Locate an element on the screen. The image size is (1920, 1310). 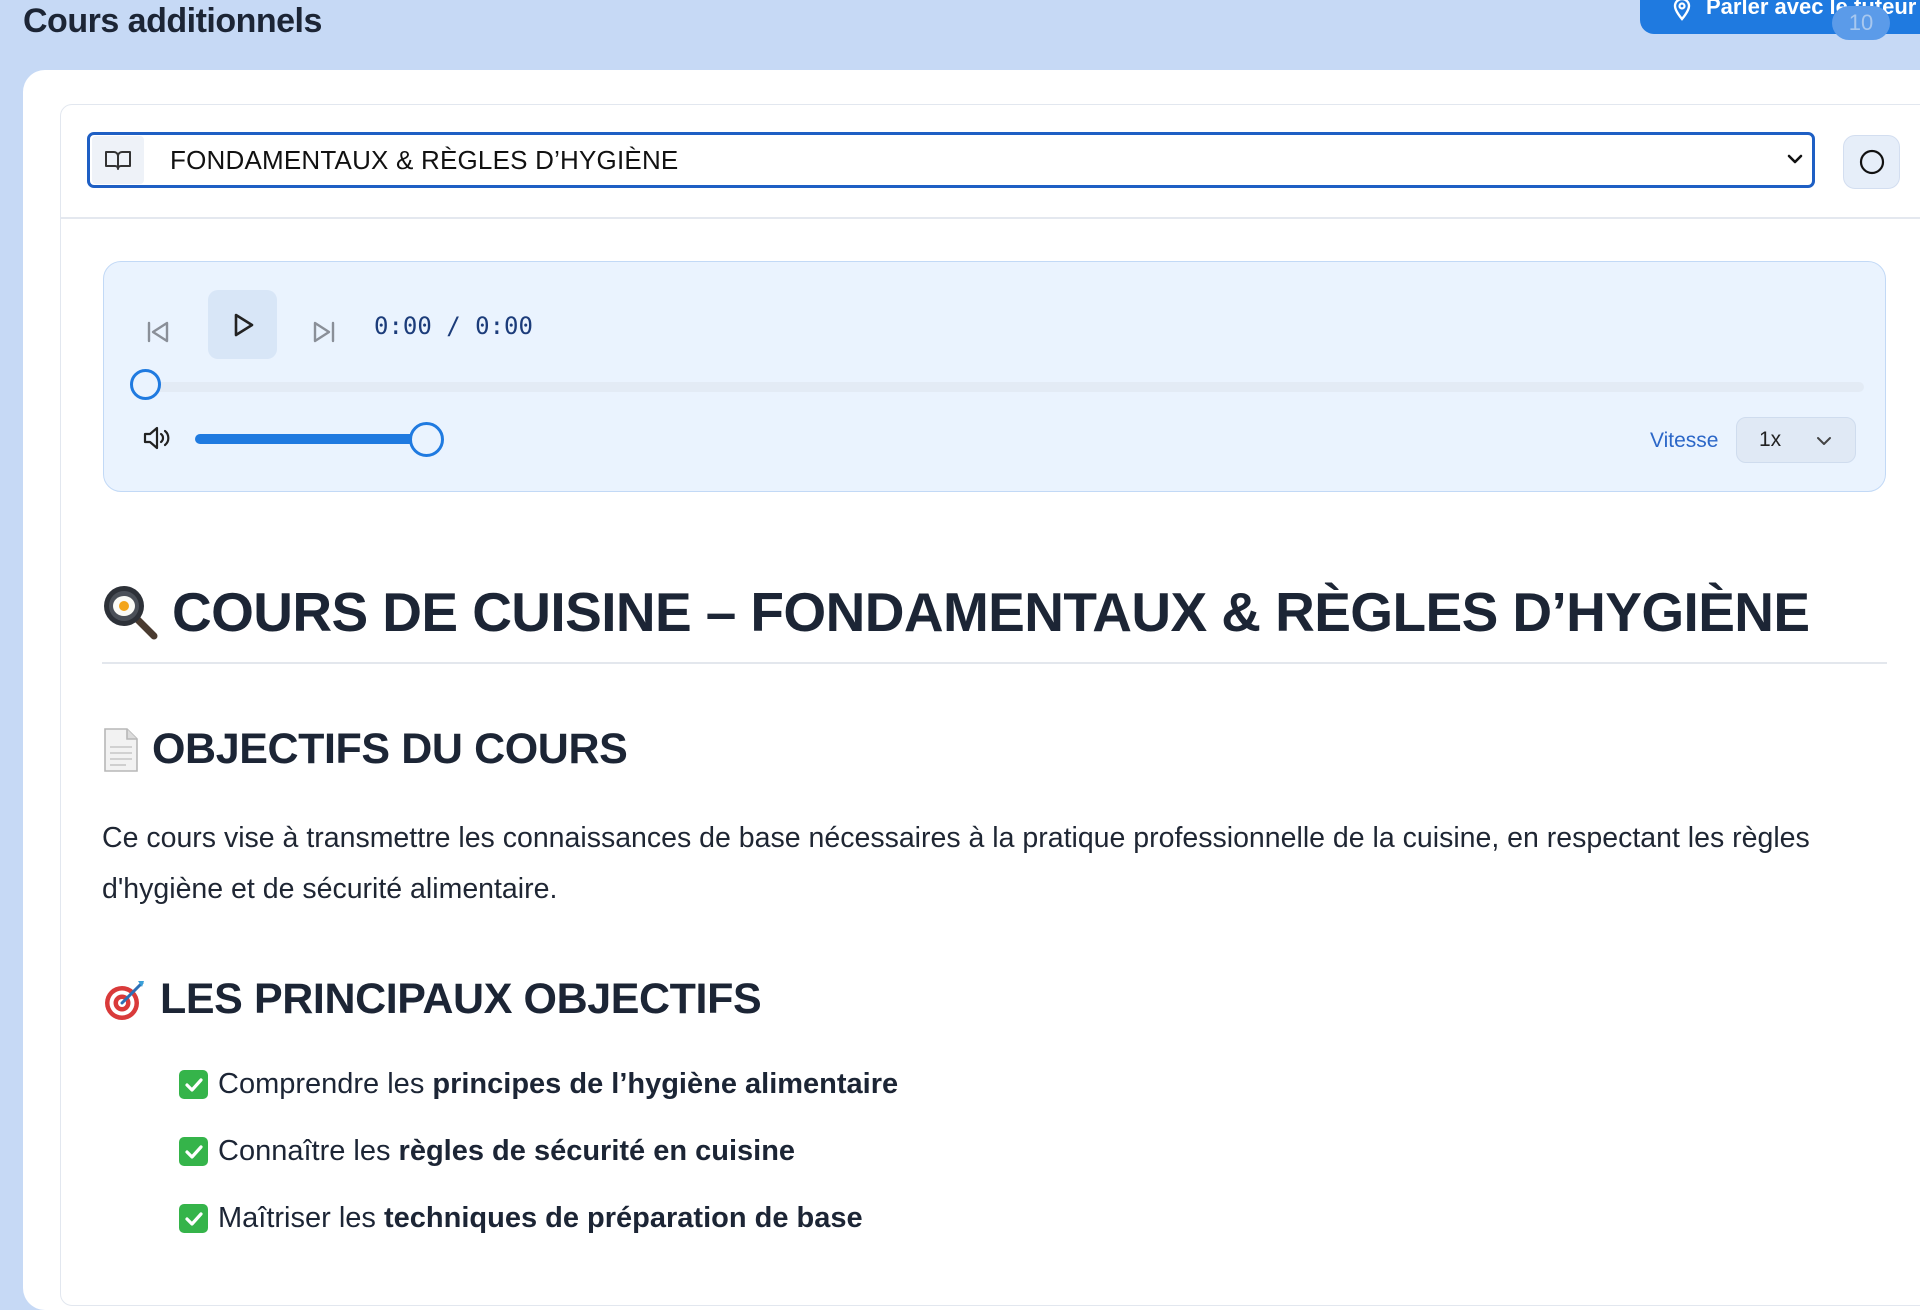
objective-prefix: Connaître les is located at coordinates (308, 1151).